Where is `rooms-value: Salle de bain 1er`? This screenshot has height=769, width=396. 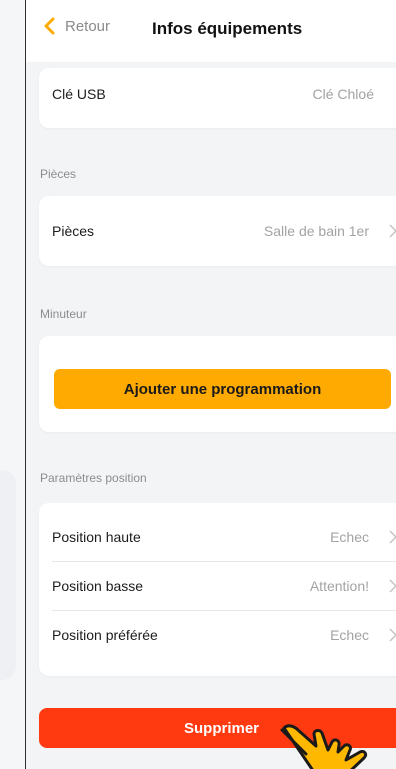
rooms-value: Salle de bain 1er is located at coordinates (316, 231).